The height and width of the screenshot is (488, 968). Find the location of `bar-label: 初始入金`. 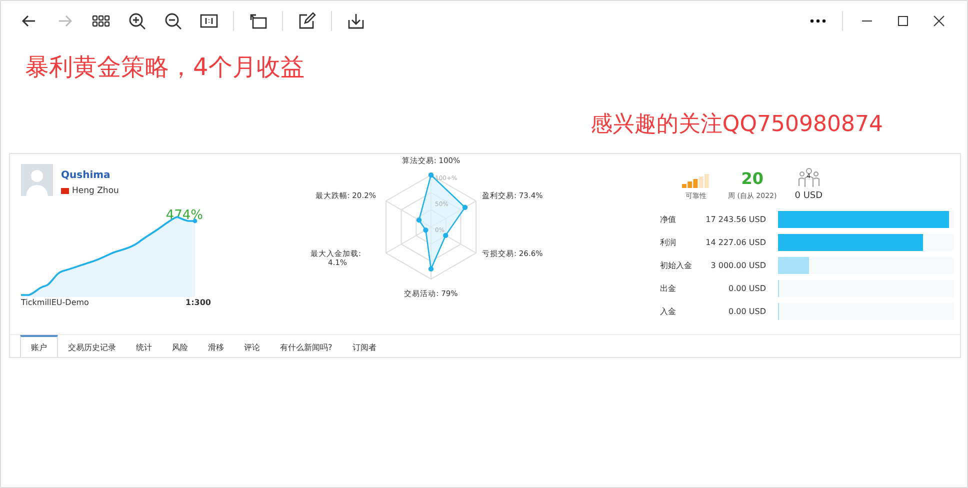

bar-label: 初始入金 is located at coordinates (676, 265).